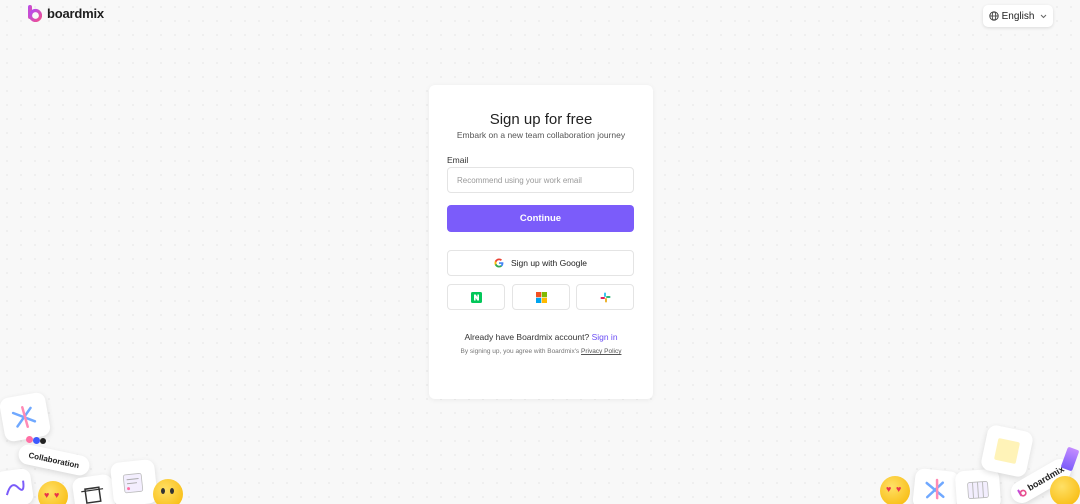 This screenshot has width=1080, height=504. Describe the element at coordinates (520, 351) in the screenshot. I see `terms-text: By signing up, you agree with Boardmix's` at that location.